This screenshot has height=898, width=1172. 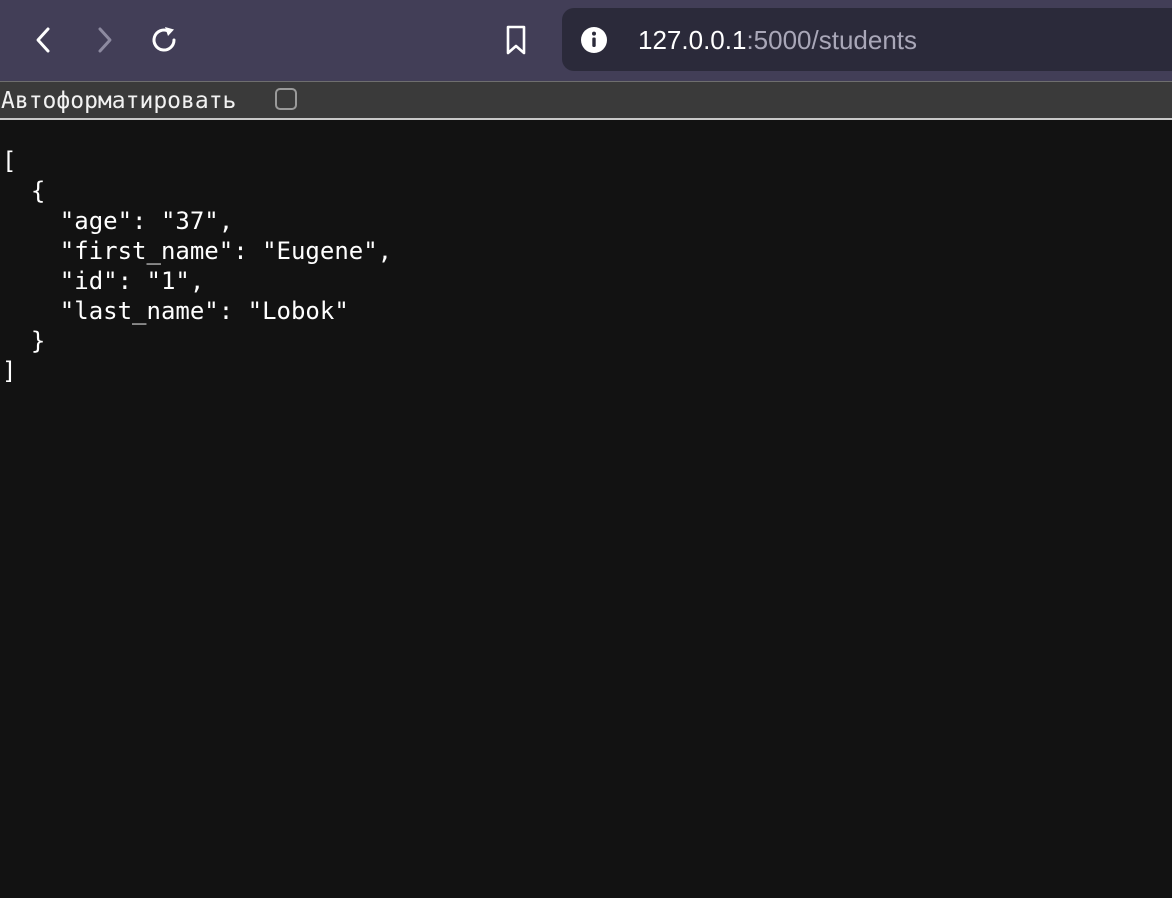 I want to click on json-line: "last_name": "Lobok", so click(x=175, y=311).